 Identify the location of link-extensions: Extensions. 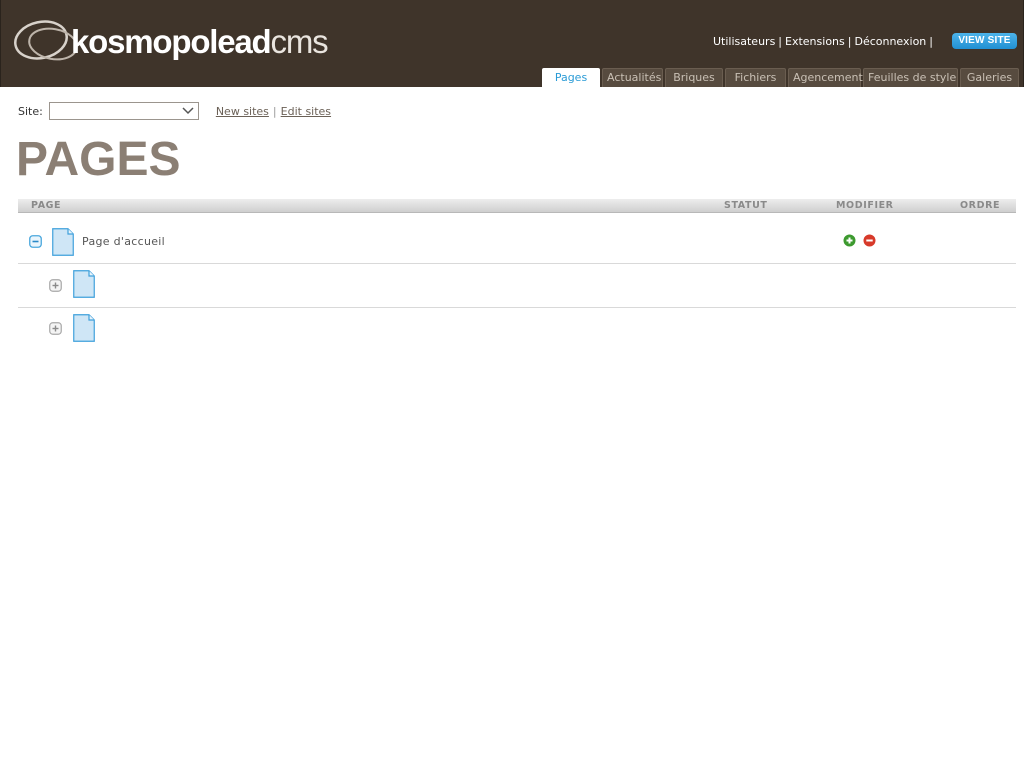
(815, 41).